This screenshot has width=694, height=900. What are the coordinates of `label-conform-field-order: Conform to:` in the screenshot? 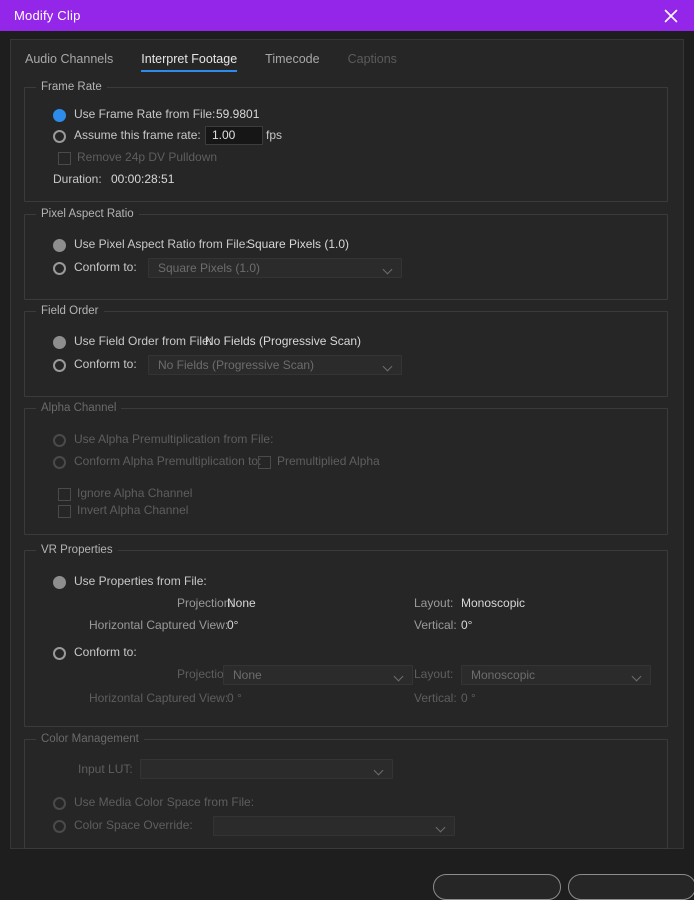 It's located at (105, 364).